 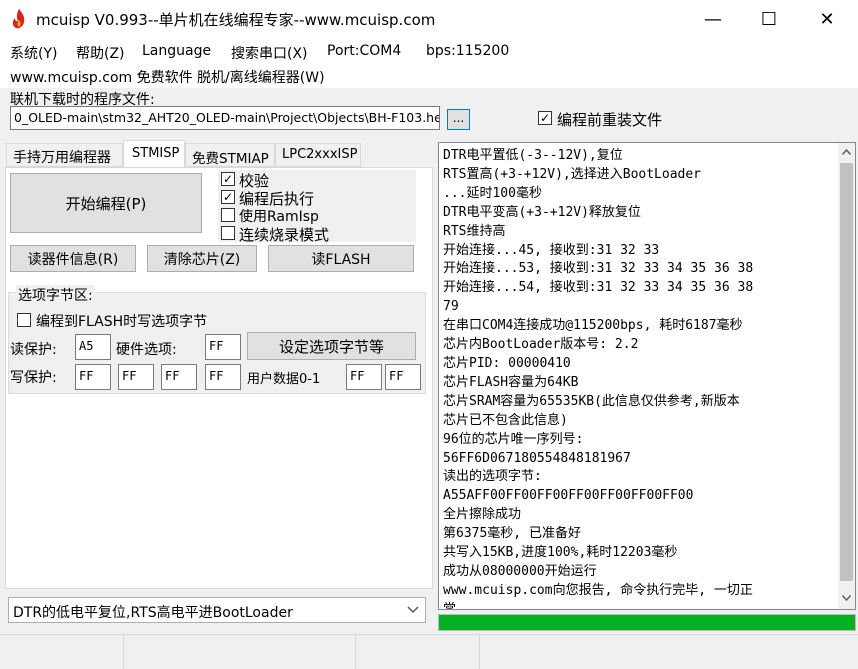 I want to click on log-line: 96位的芯片唯一序列号:, so click(x=513, y=439).